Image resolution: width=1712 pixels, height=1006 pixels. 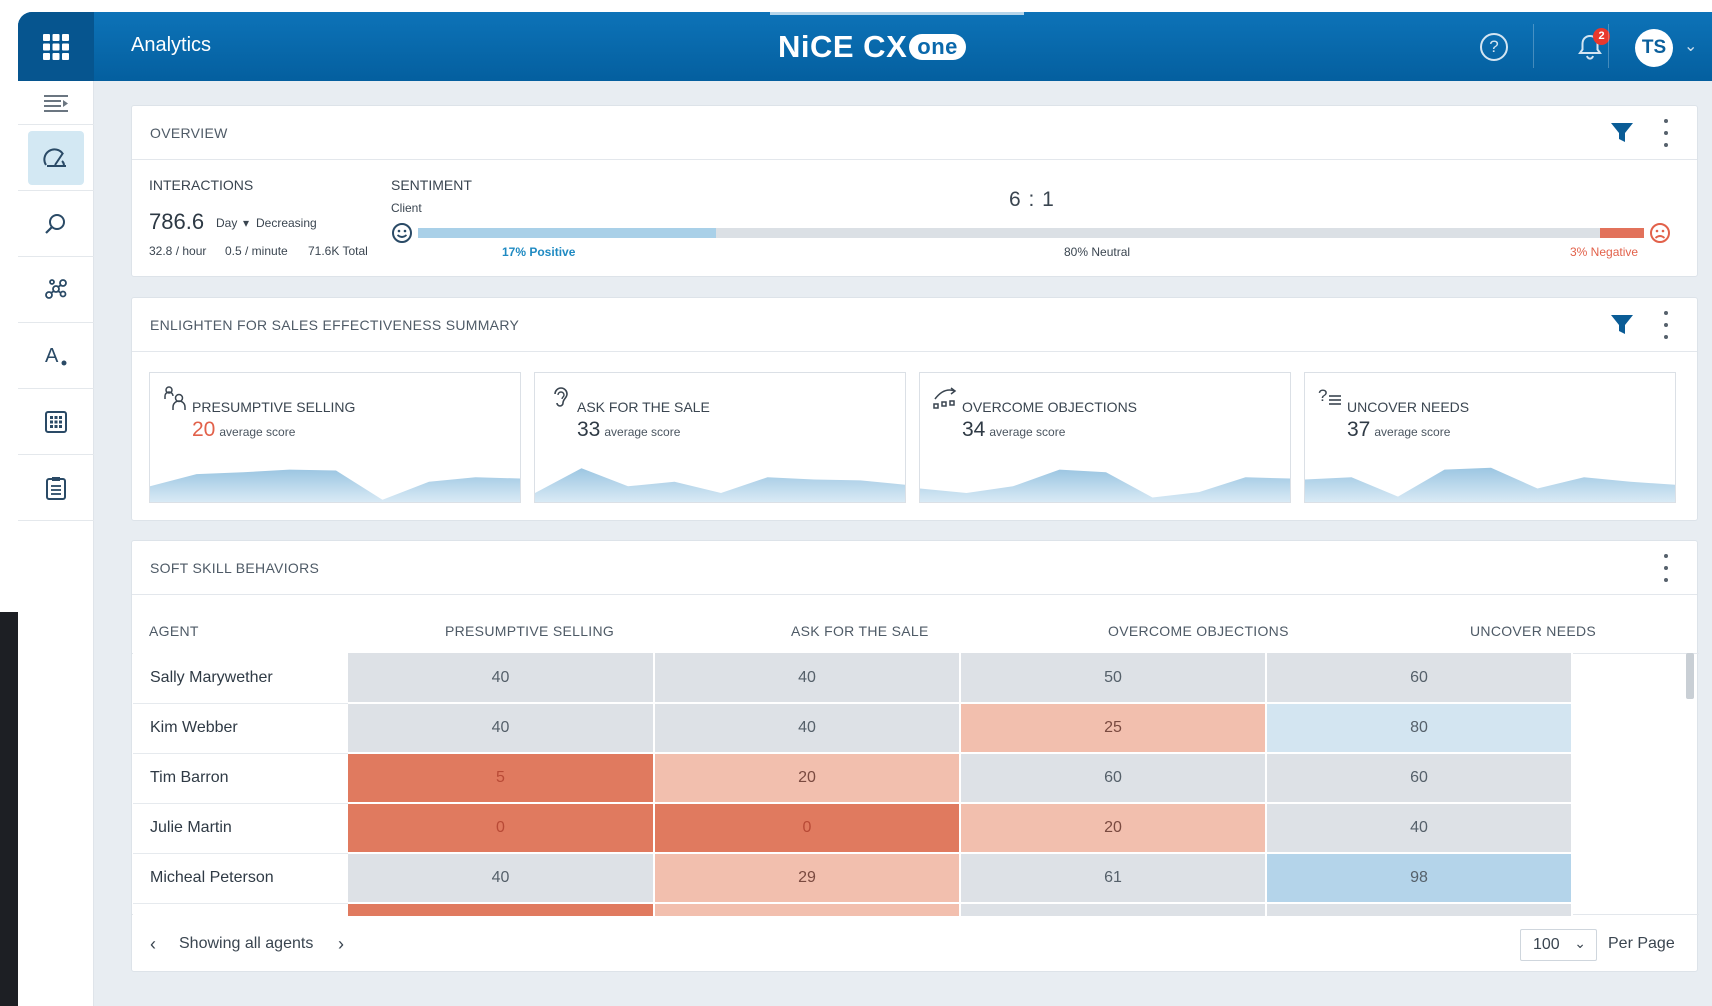 I want to click on agent-name: Tim Barron, so click(x=240, y=778).